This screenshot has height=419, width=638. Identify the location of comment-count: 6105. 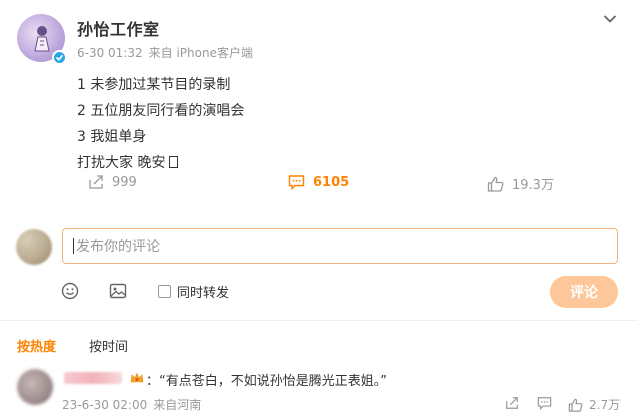
(331, 182).